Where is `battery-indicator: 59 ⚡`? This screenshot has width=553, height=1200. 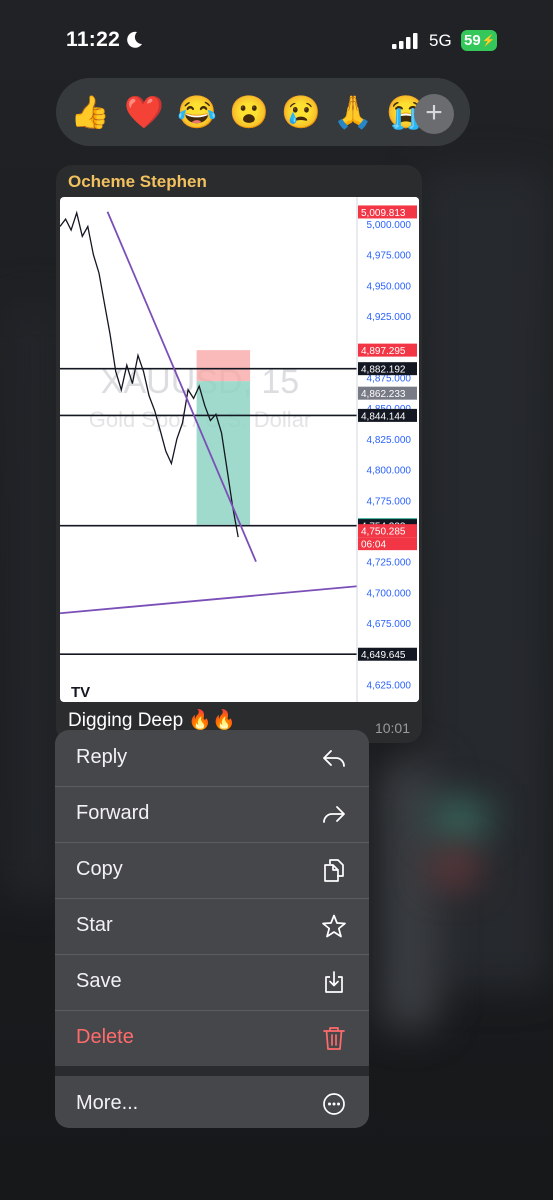
battery-indicator: 59 ⚡ is located at coordinates (479, 40).